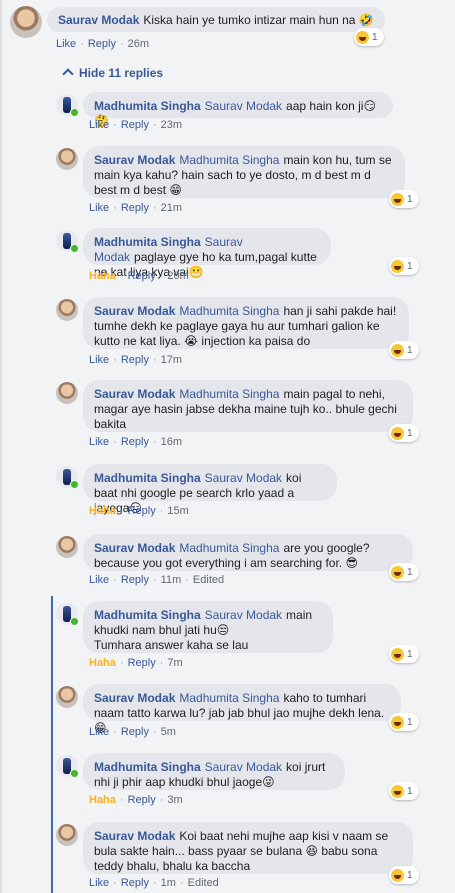  I want to click on page-edge, so click(1, 446).